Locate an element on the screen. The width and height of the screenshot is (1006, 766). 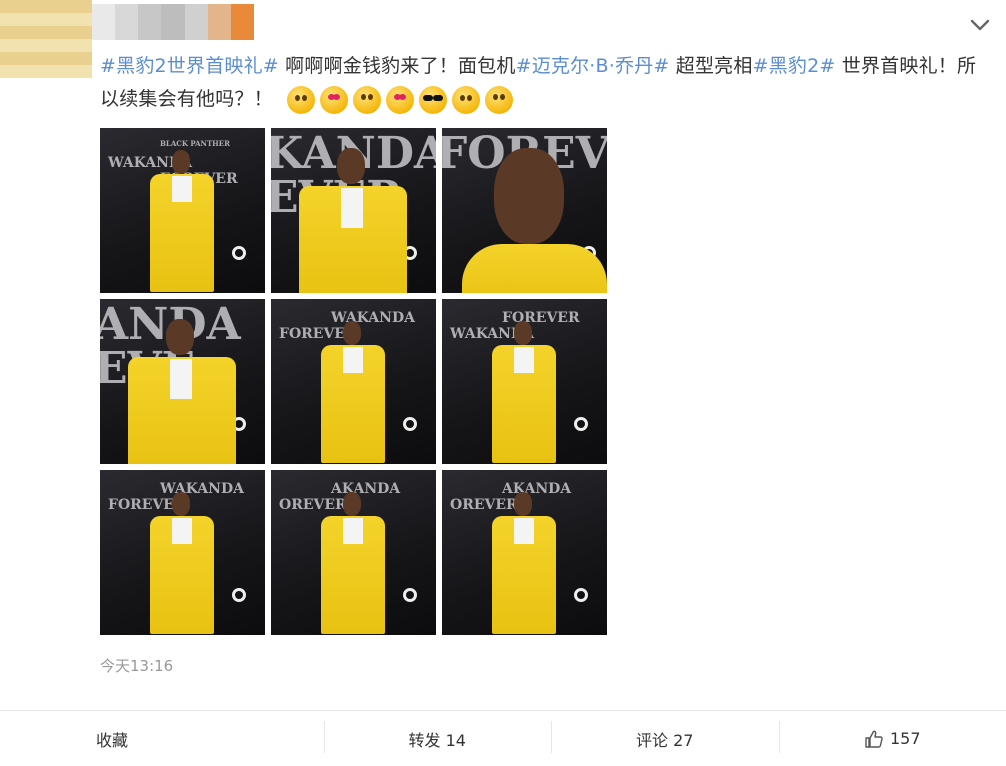
party-emoji is located at coordinates (466, 99).